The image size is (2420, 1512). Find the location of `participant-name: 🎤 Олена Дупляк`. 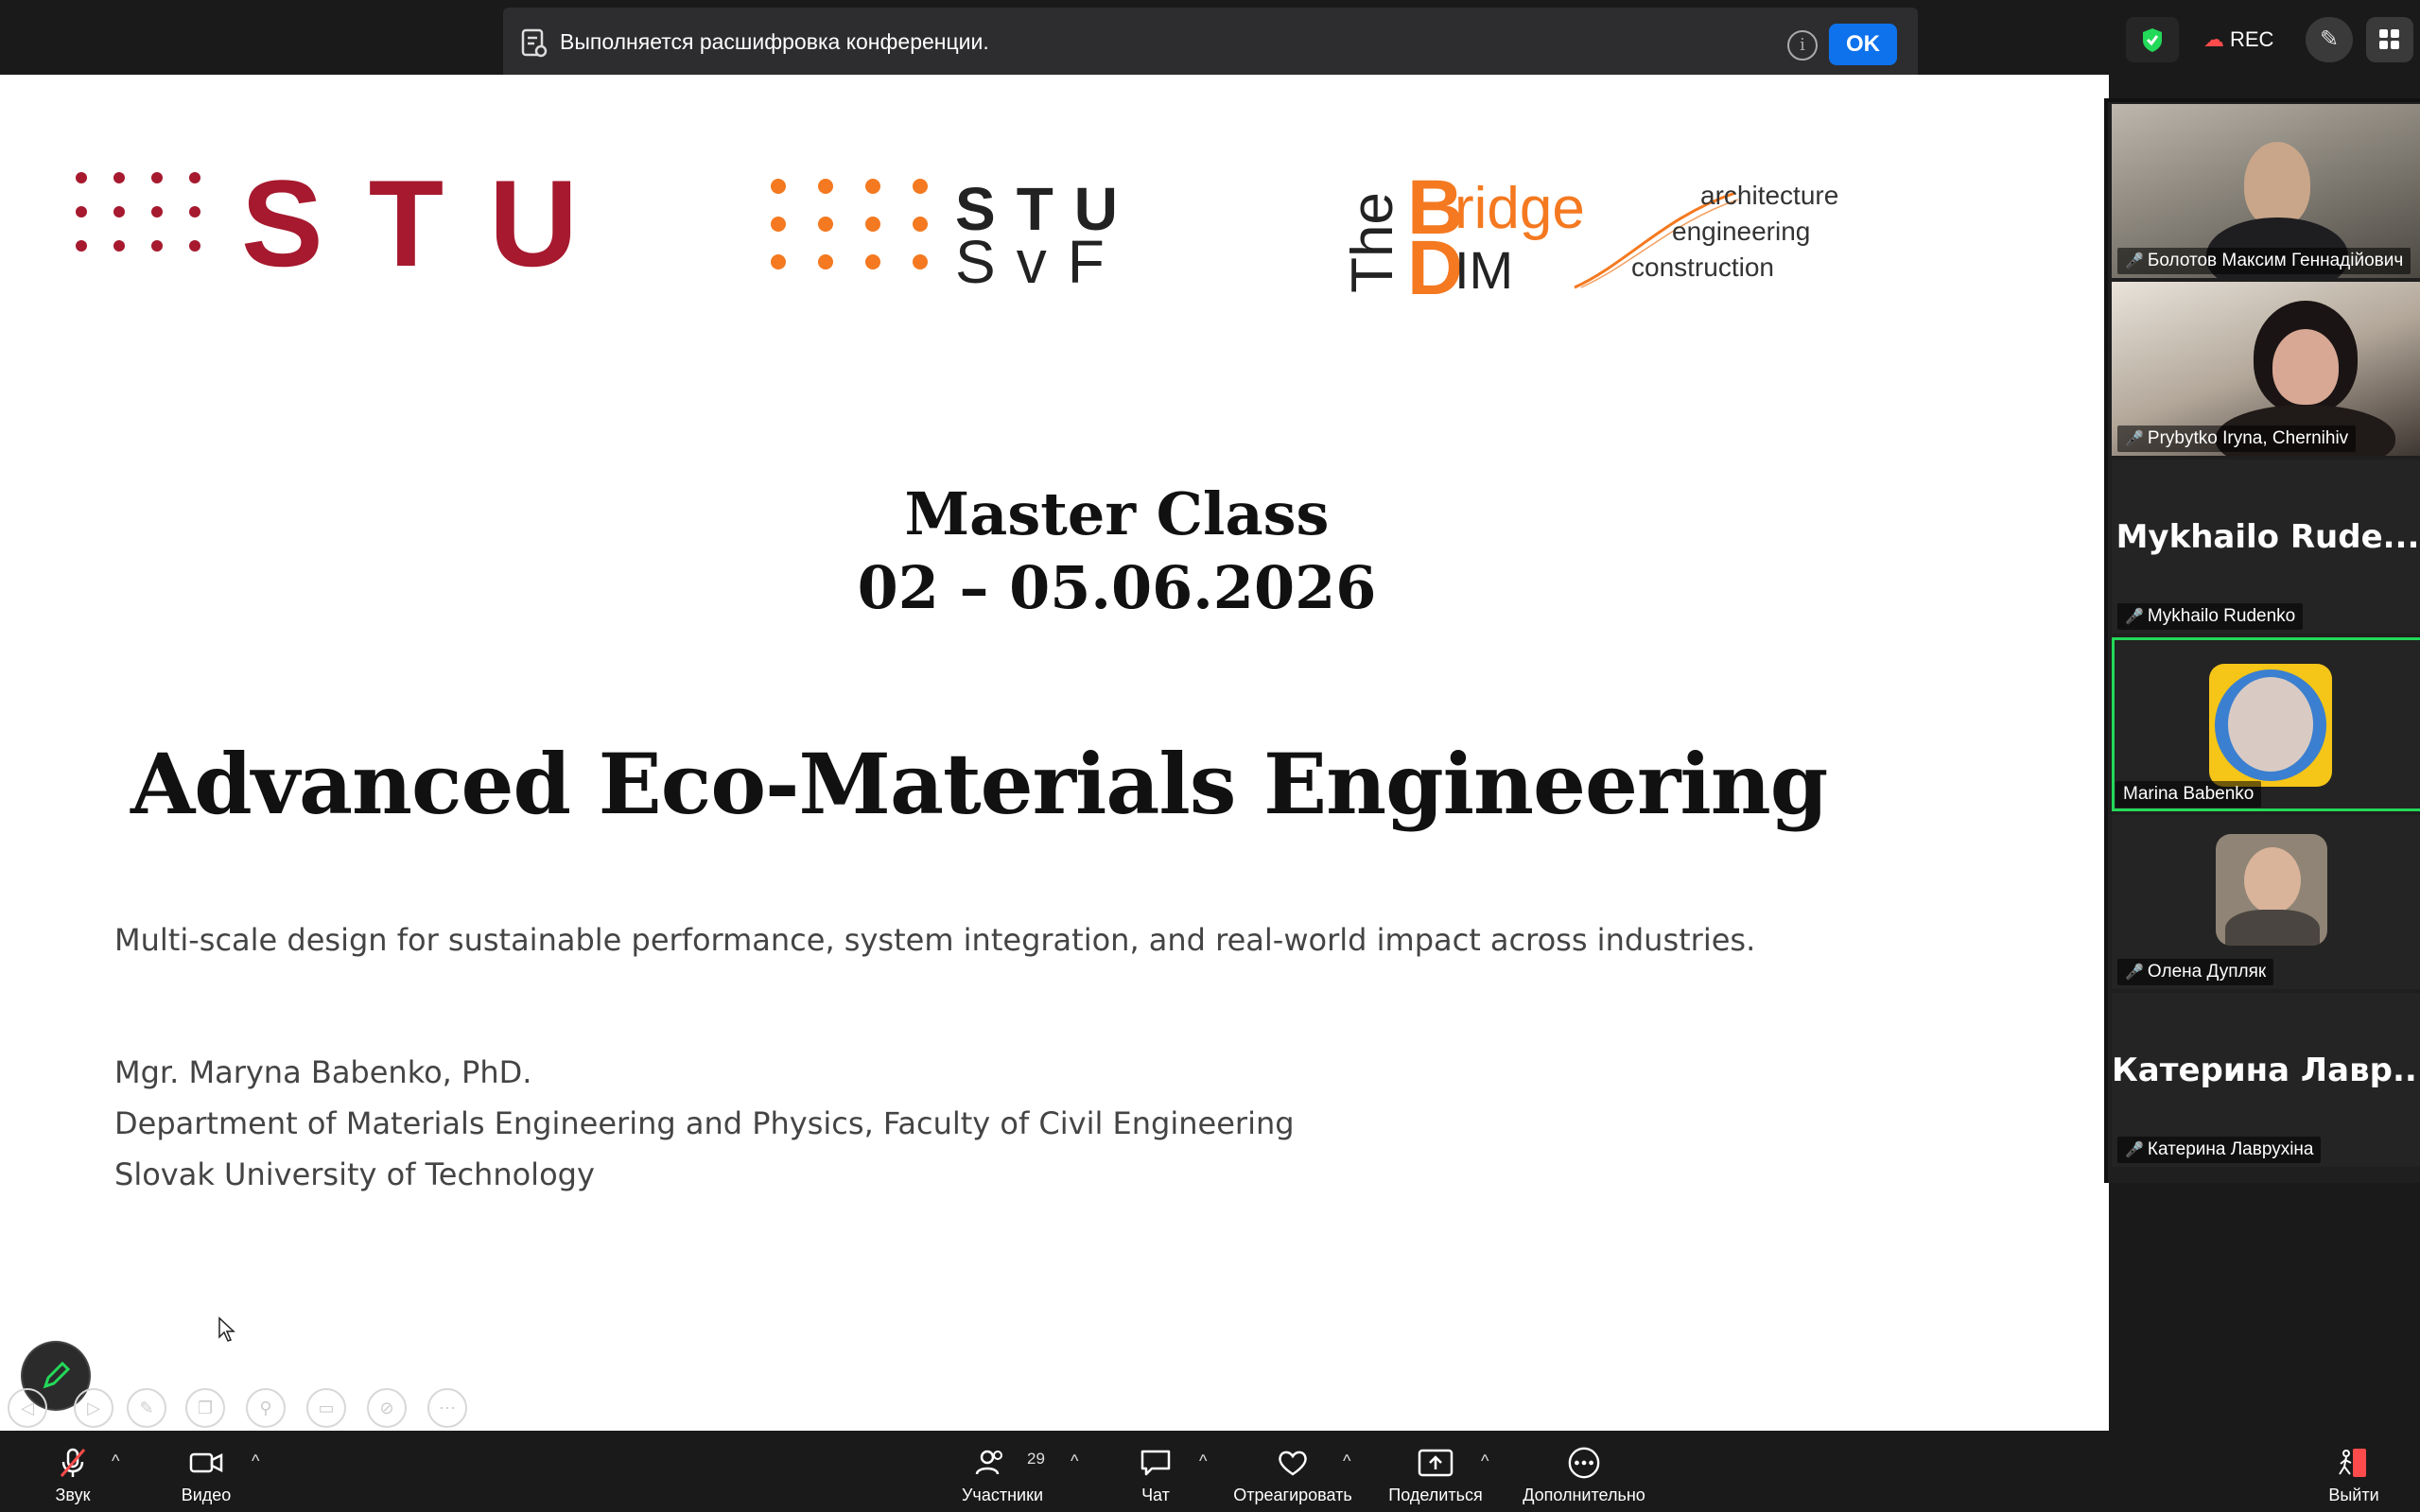

participant-name: 🎤 Олена Дупляк is located at coordinates (2195, 972).